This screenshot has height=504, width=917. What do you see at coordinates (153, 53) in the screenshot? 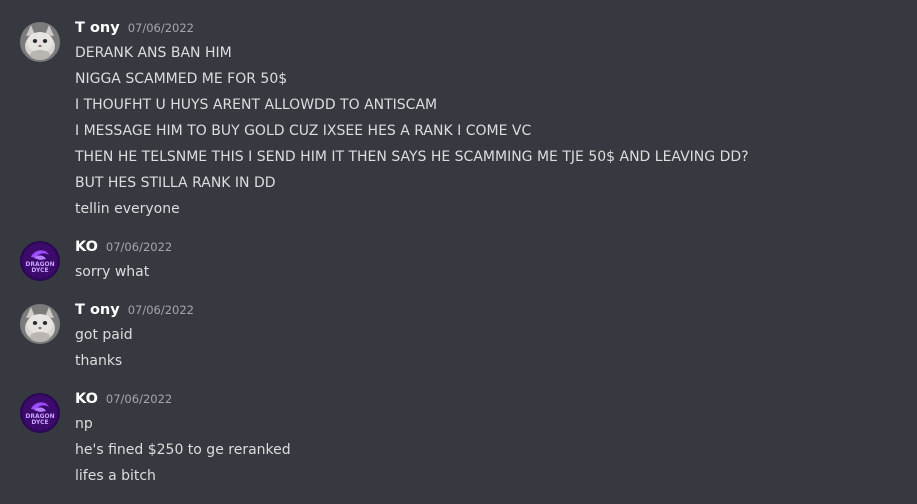
I see `message-text: DERANK ANS BAN HIM` at bounding box center [153, 53].